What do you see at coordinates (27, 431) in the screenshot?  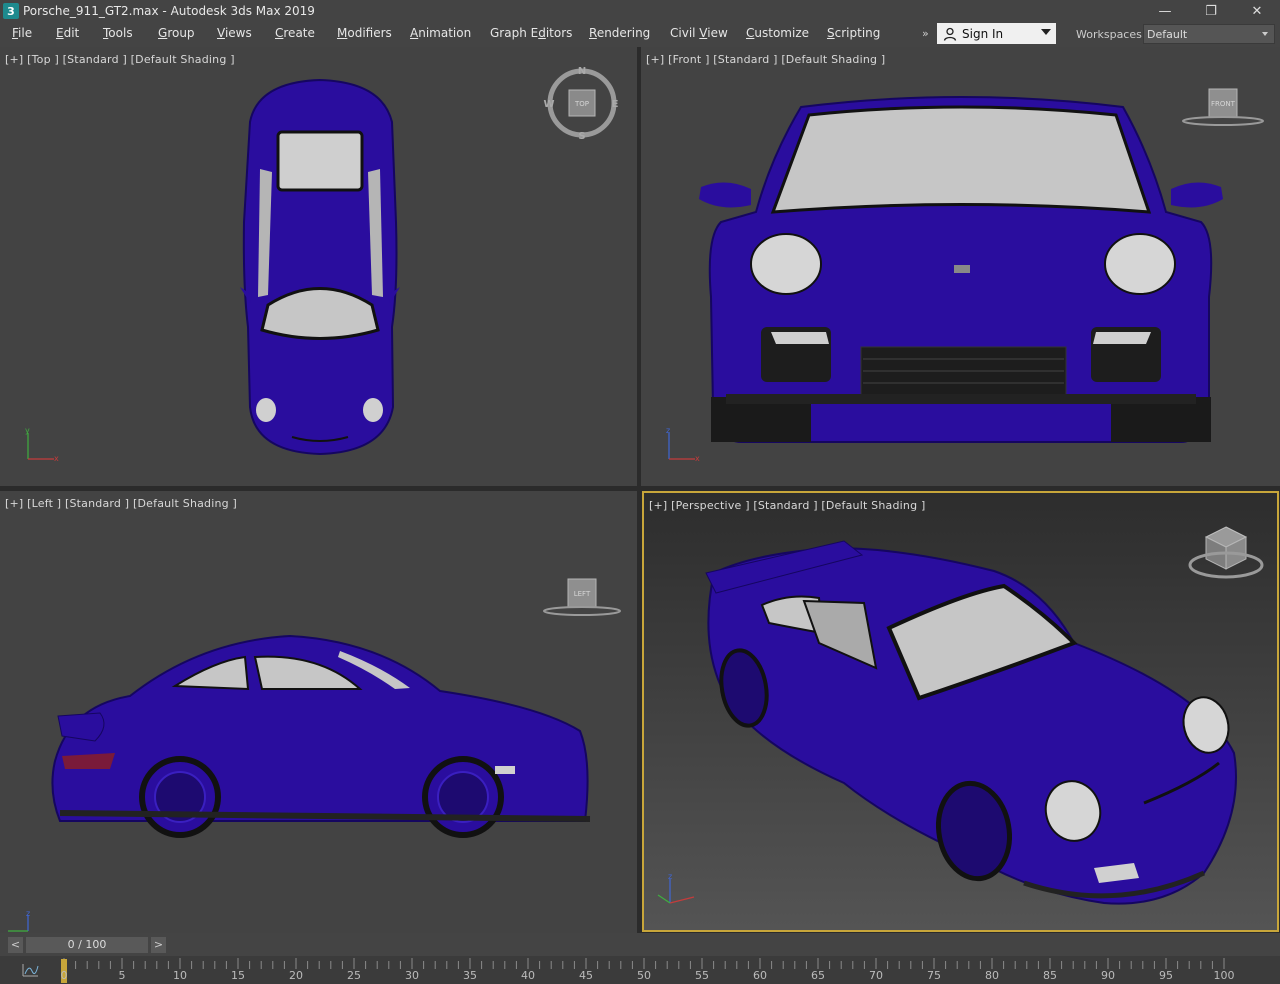 I see `svg-text: y` at bounding box center [27, 431].